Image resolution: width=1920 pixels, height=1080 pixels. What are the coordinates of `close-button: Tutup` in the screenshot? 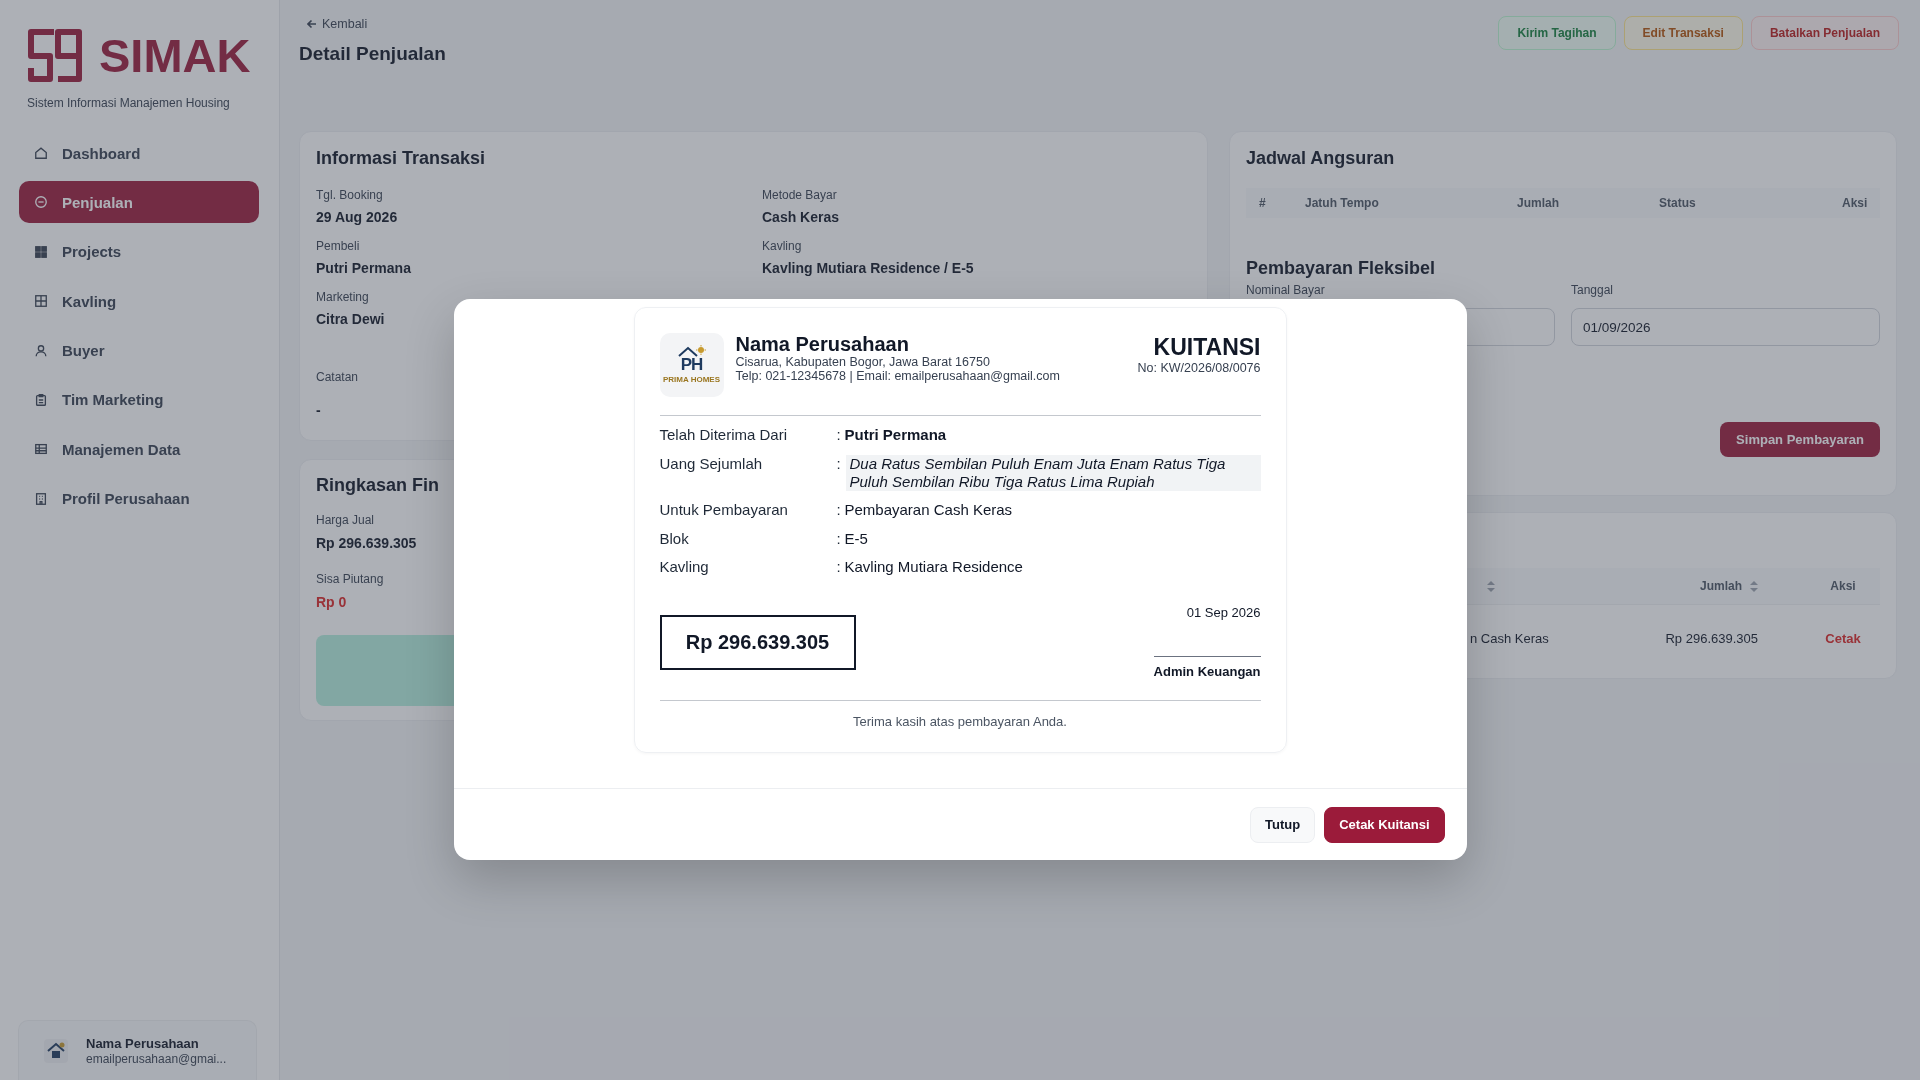 It's located at (1283, 824).